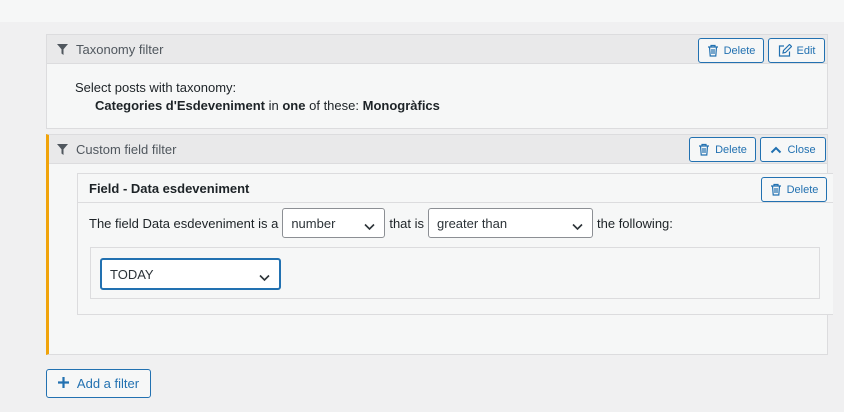  What do you see at coordinates (731, 149) in the screenshot?
I see `custom-field-delete-label: Delete` at bounding box center [731, 149].